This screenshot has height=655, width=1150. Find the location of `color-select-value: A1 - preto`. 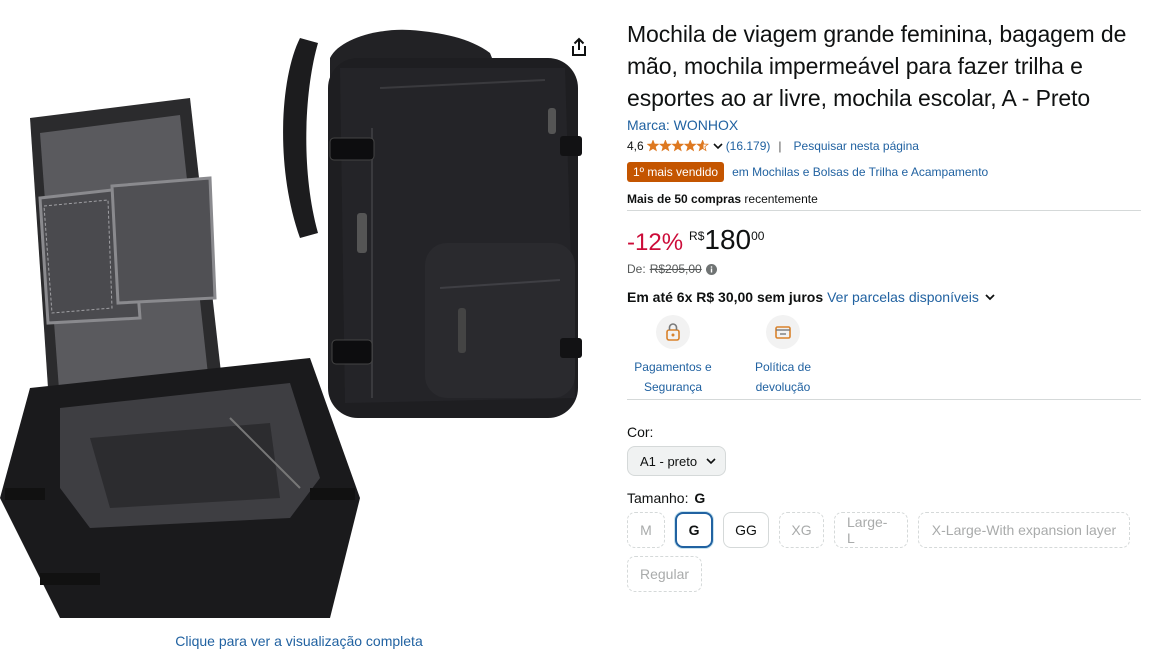

color-select-value: A1 - preto is located at coordinates (669, 461).